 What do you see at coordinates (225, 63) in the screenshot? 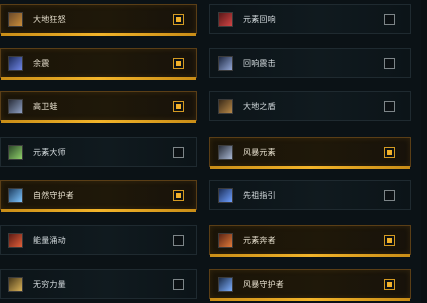
I see `echo-shock-icon` at bounding box center [225, 63].